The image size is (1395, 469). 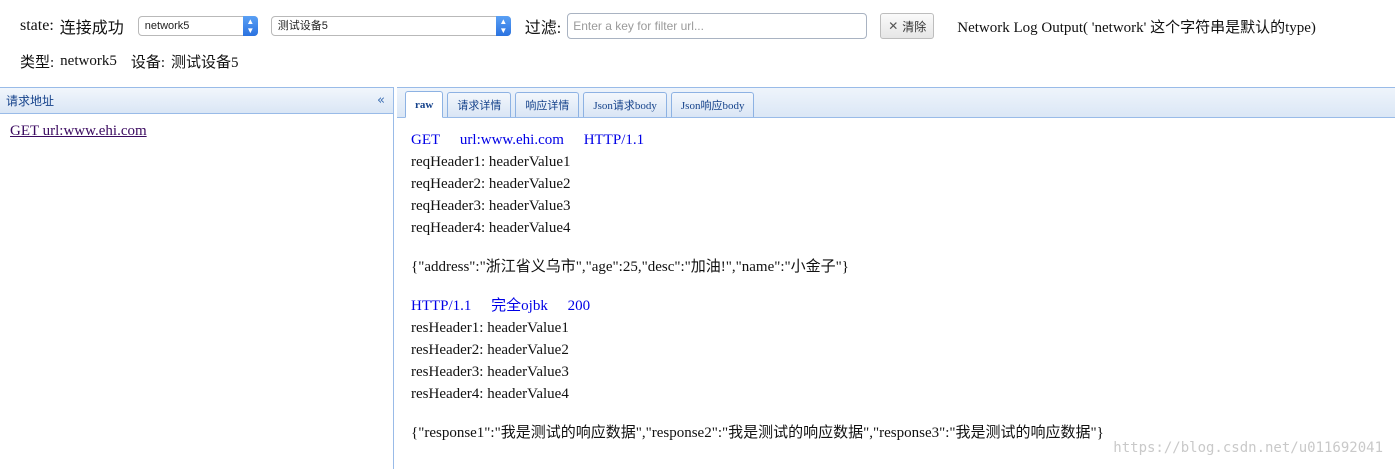 I want to click on response-header: resHeader4: headerValue4, so click(x=490, y=394).